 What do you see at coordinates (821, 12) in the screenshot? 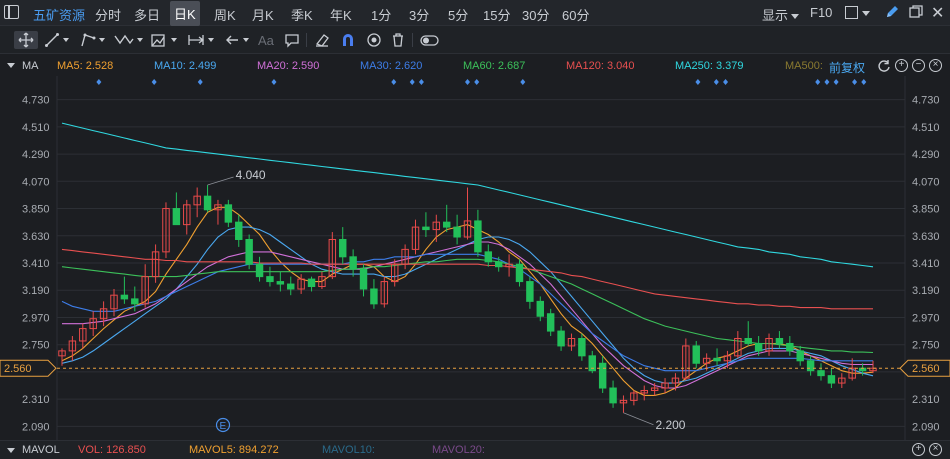
I see `f10-button: F10` at bounding box center [821, 12].